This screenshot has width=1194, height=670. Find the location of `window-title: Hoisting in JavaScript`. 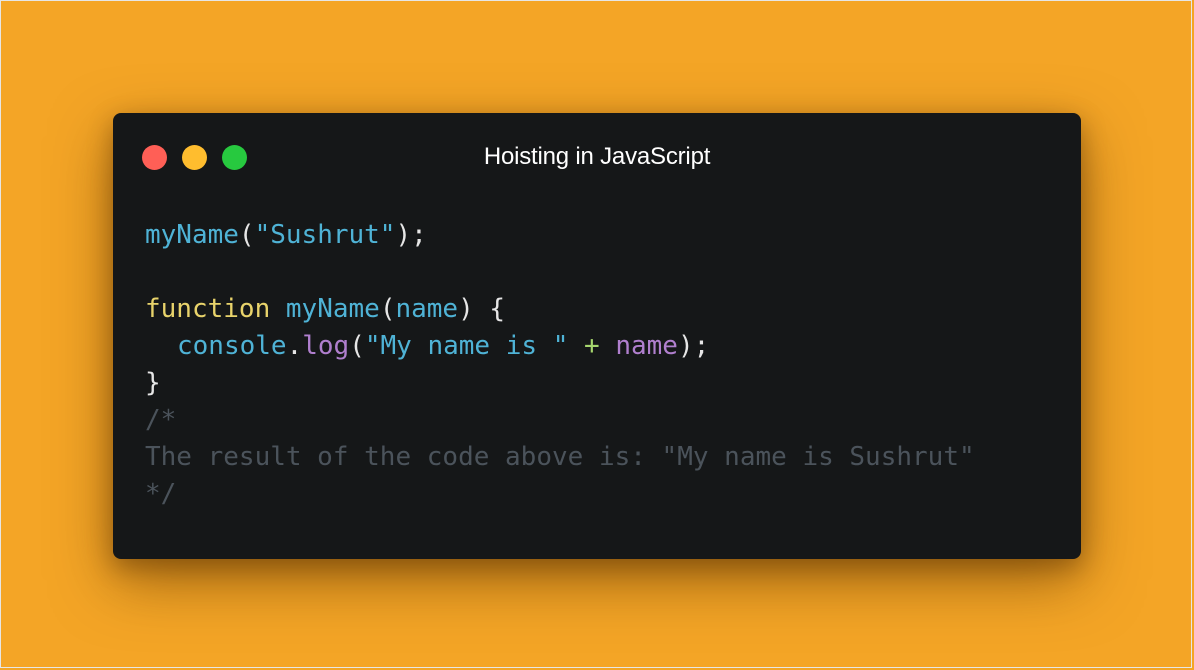

window-title: Hoisting in JavaScript is located at coordinates (597, 156).